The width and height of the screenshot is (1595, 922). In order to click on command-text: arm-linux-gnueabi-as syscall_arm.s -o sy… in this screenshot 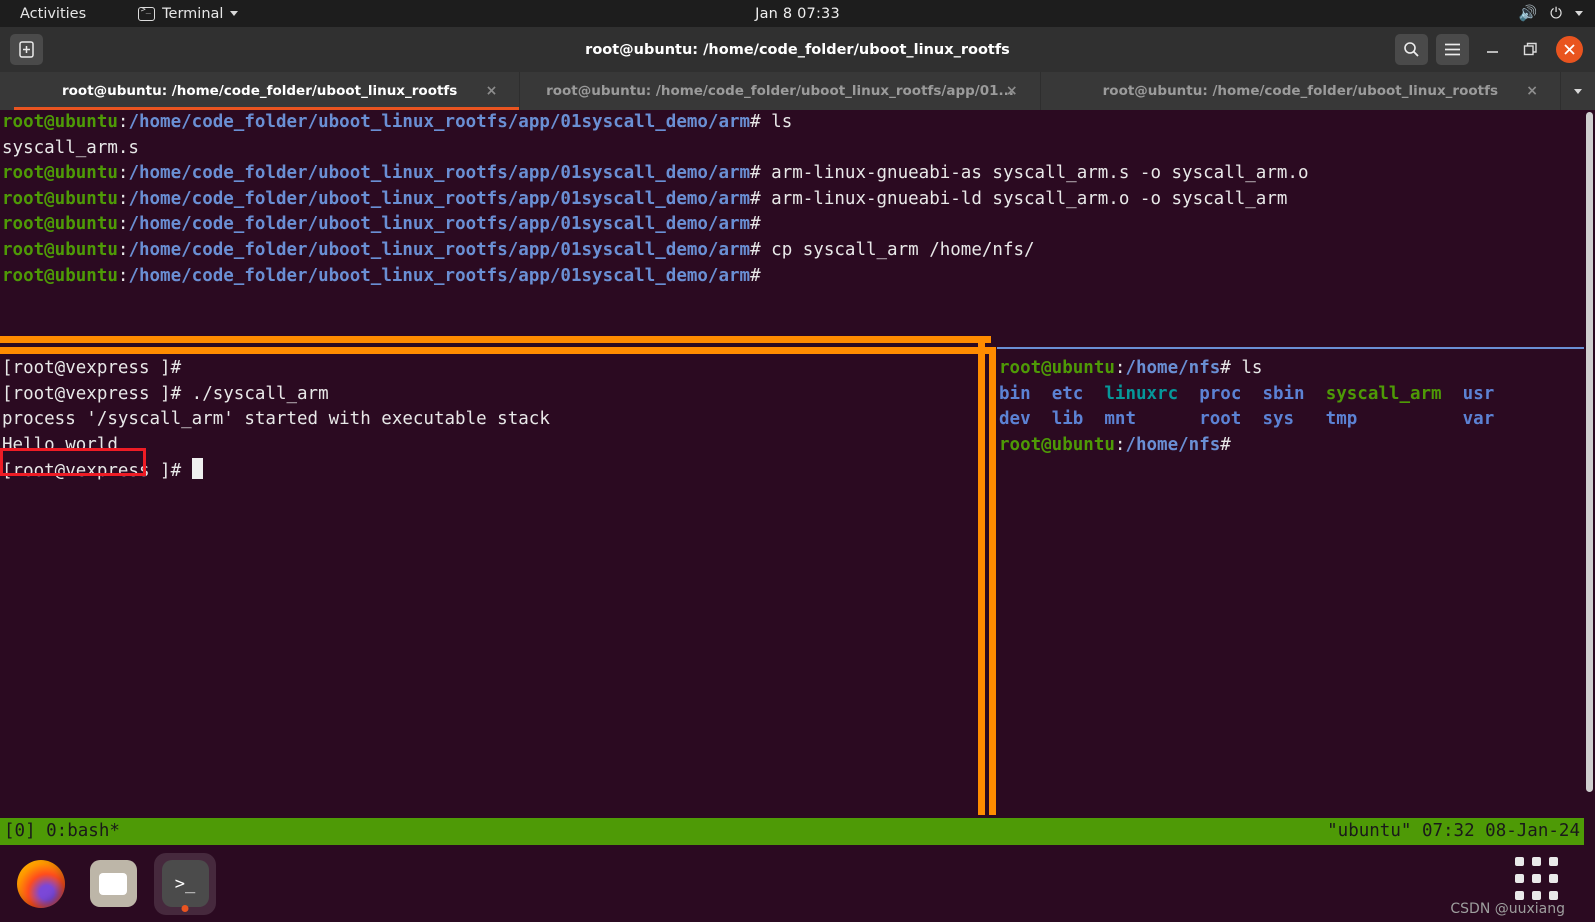, I will do `click(1040, 173)`.